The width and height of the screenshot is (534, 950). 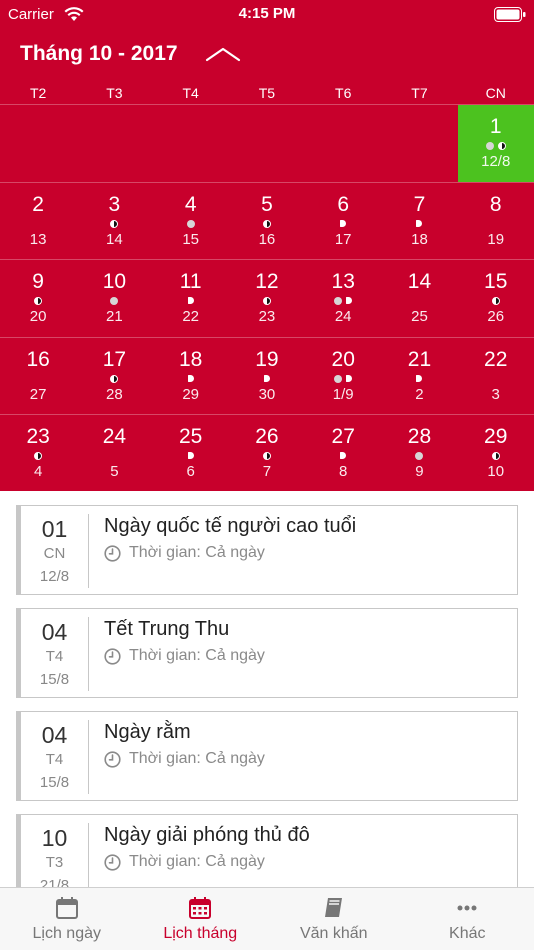 I want to click on event-weekday: T3, so click(x=54, y=862).